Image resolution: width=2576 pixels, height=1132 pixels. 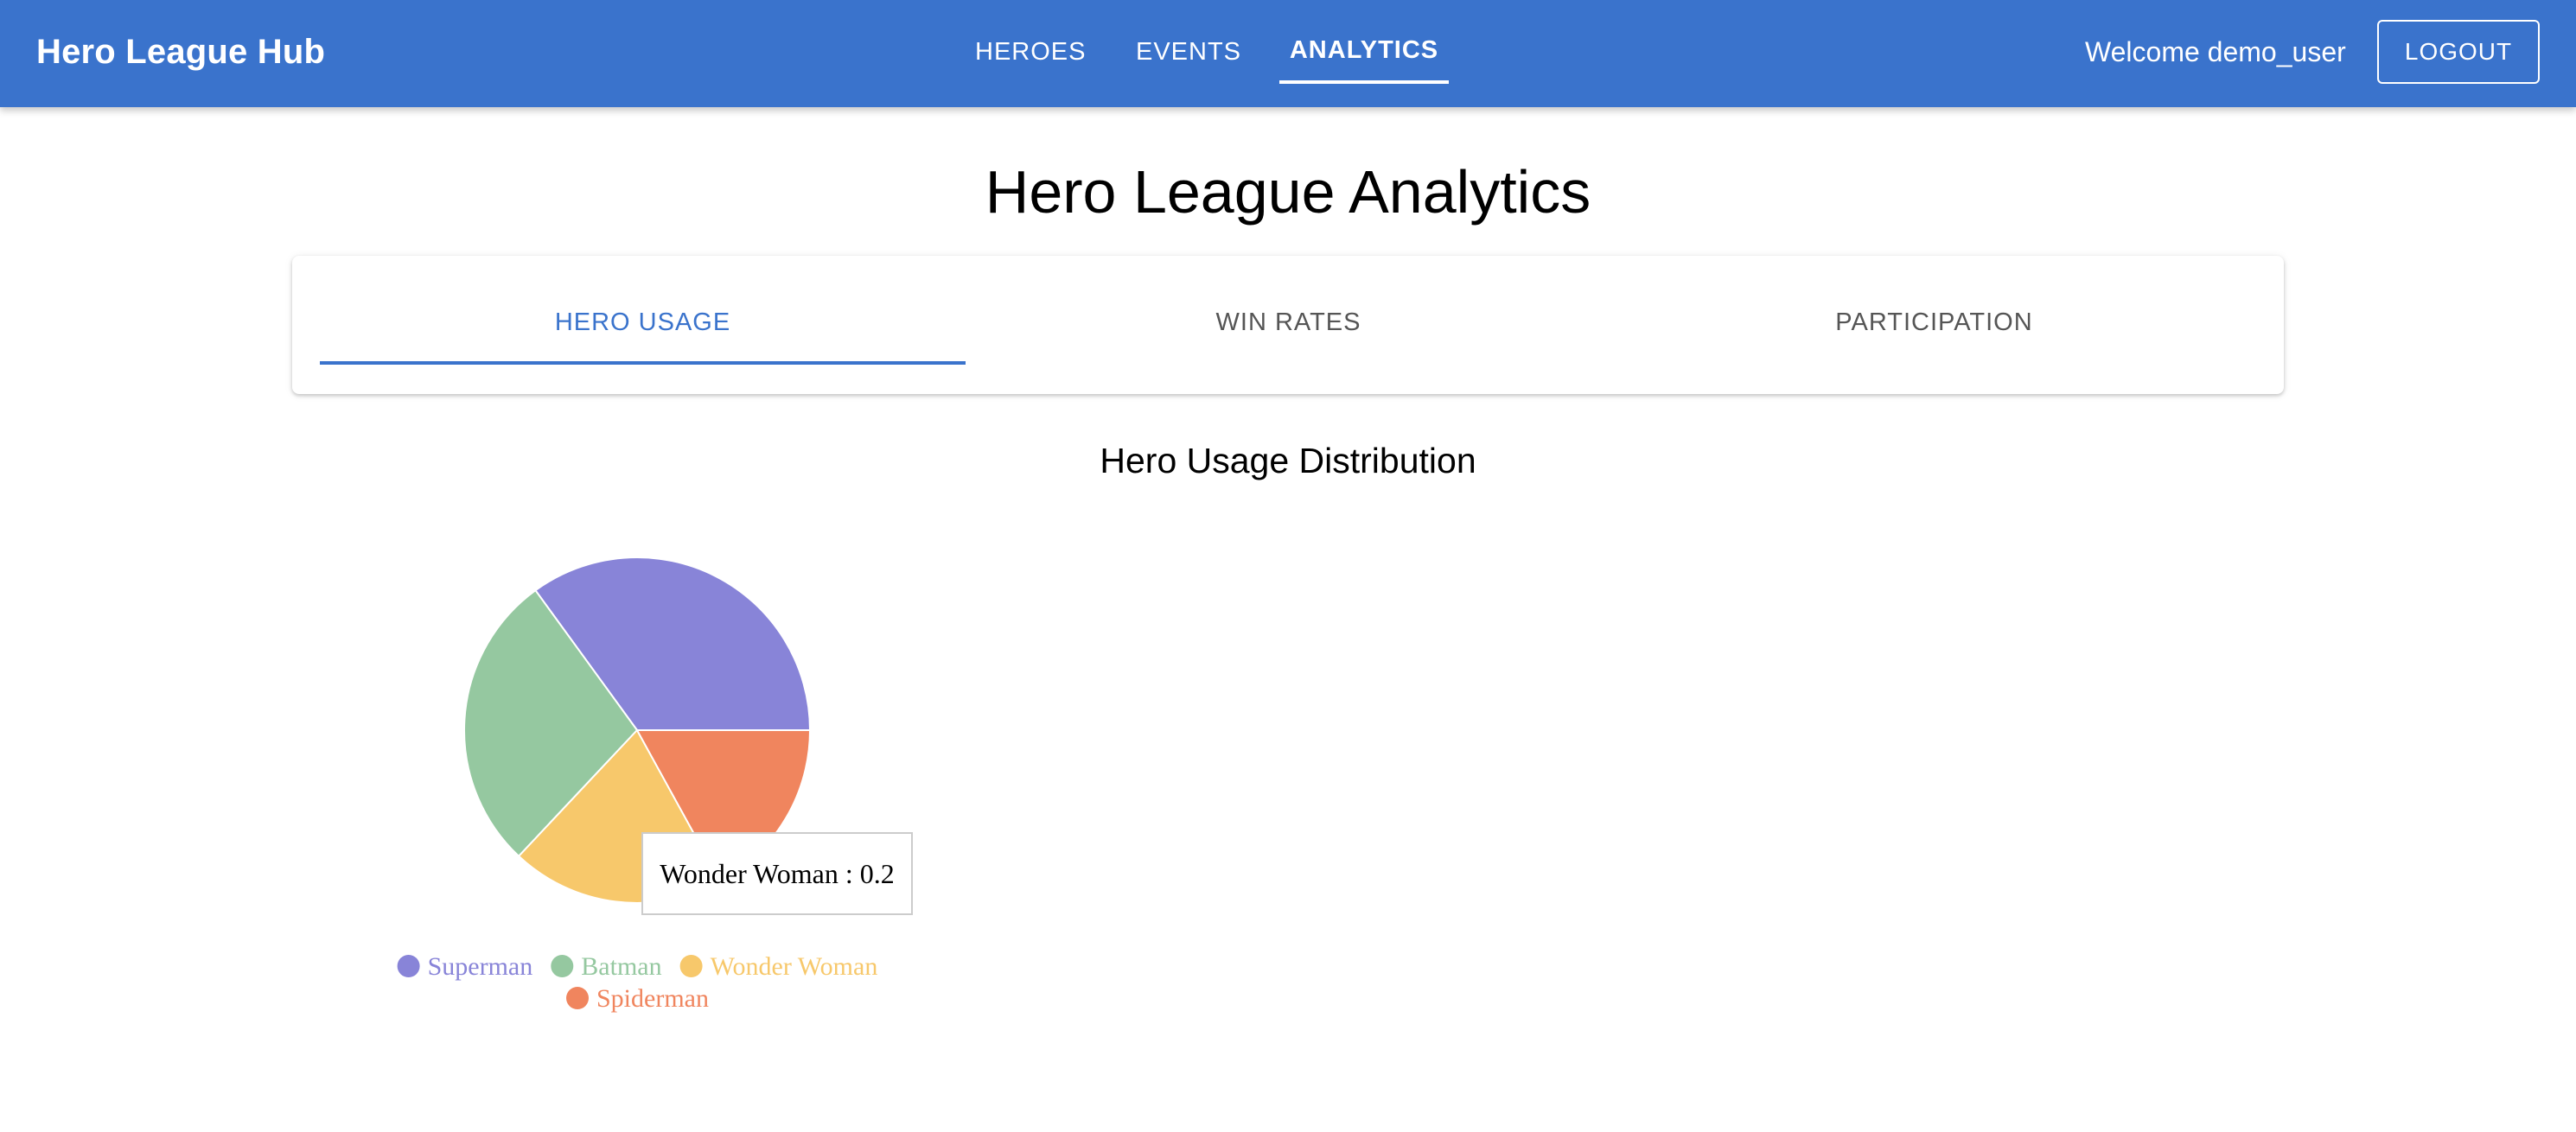 What do you see at coordinates (691, 966) in the screenshot?
I see `legend-marker-wonder-woman` at bounding box center [691, 966].